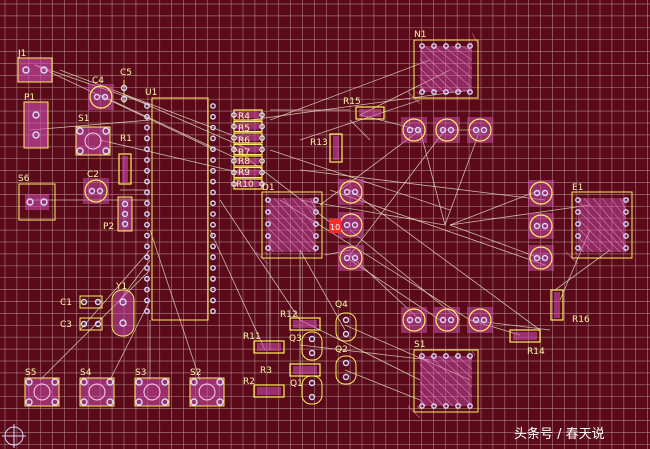 The width and height of the screenshot is (650, 449). I want to click on label-R3: R3, so click(266, 371).